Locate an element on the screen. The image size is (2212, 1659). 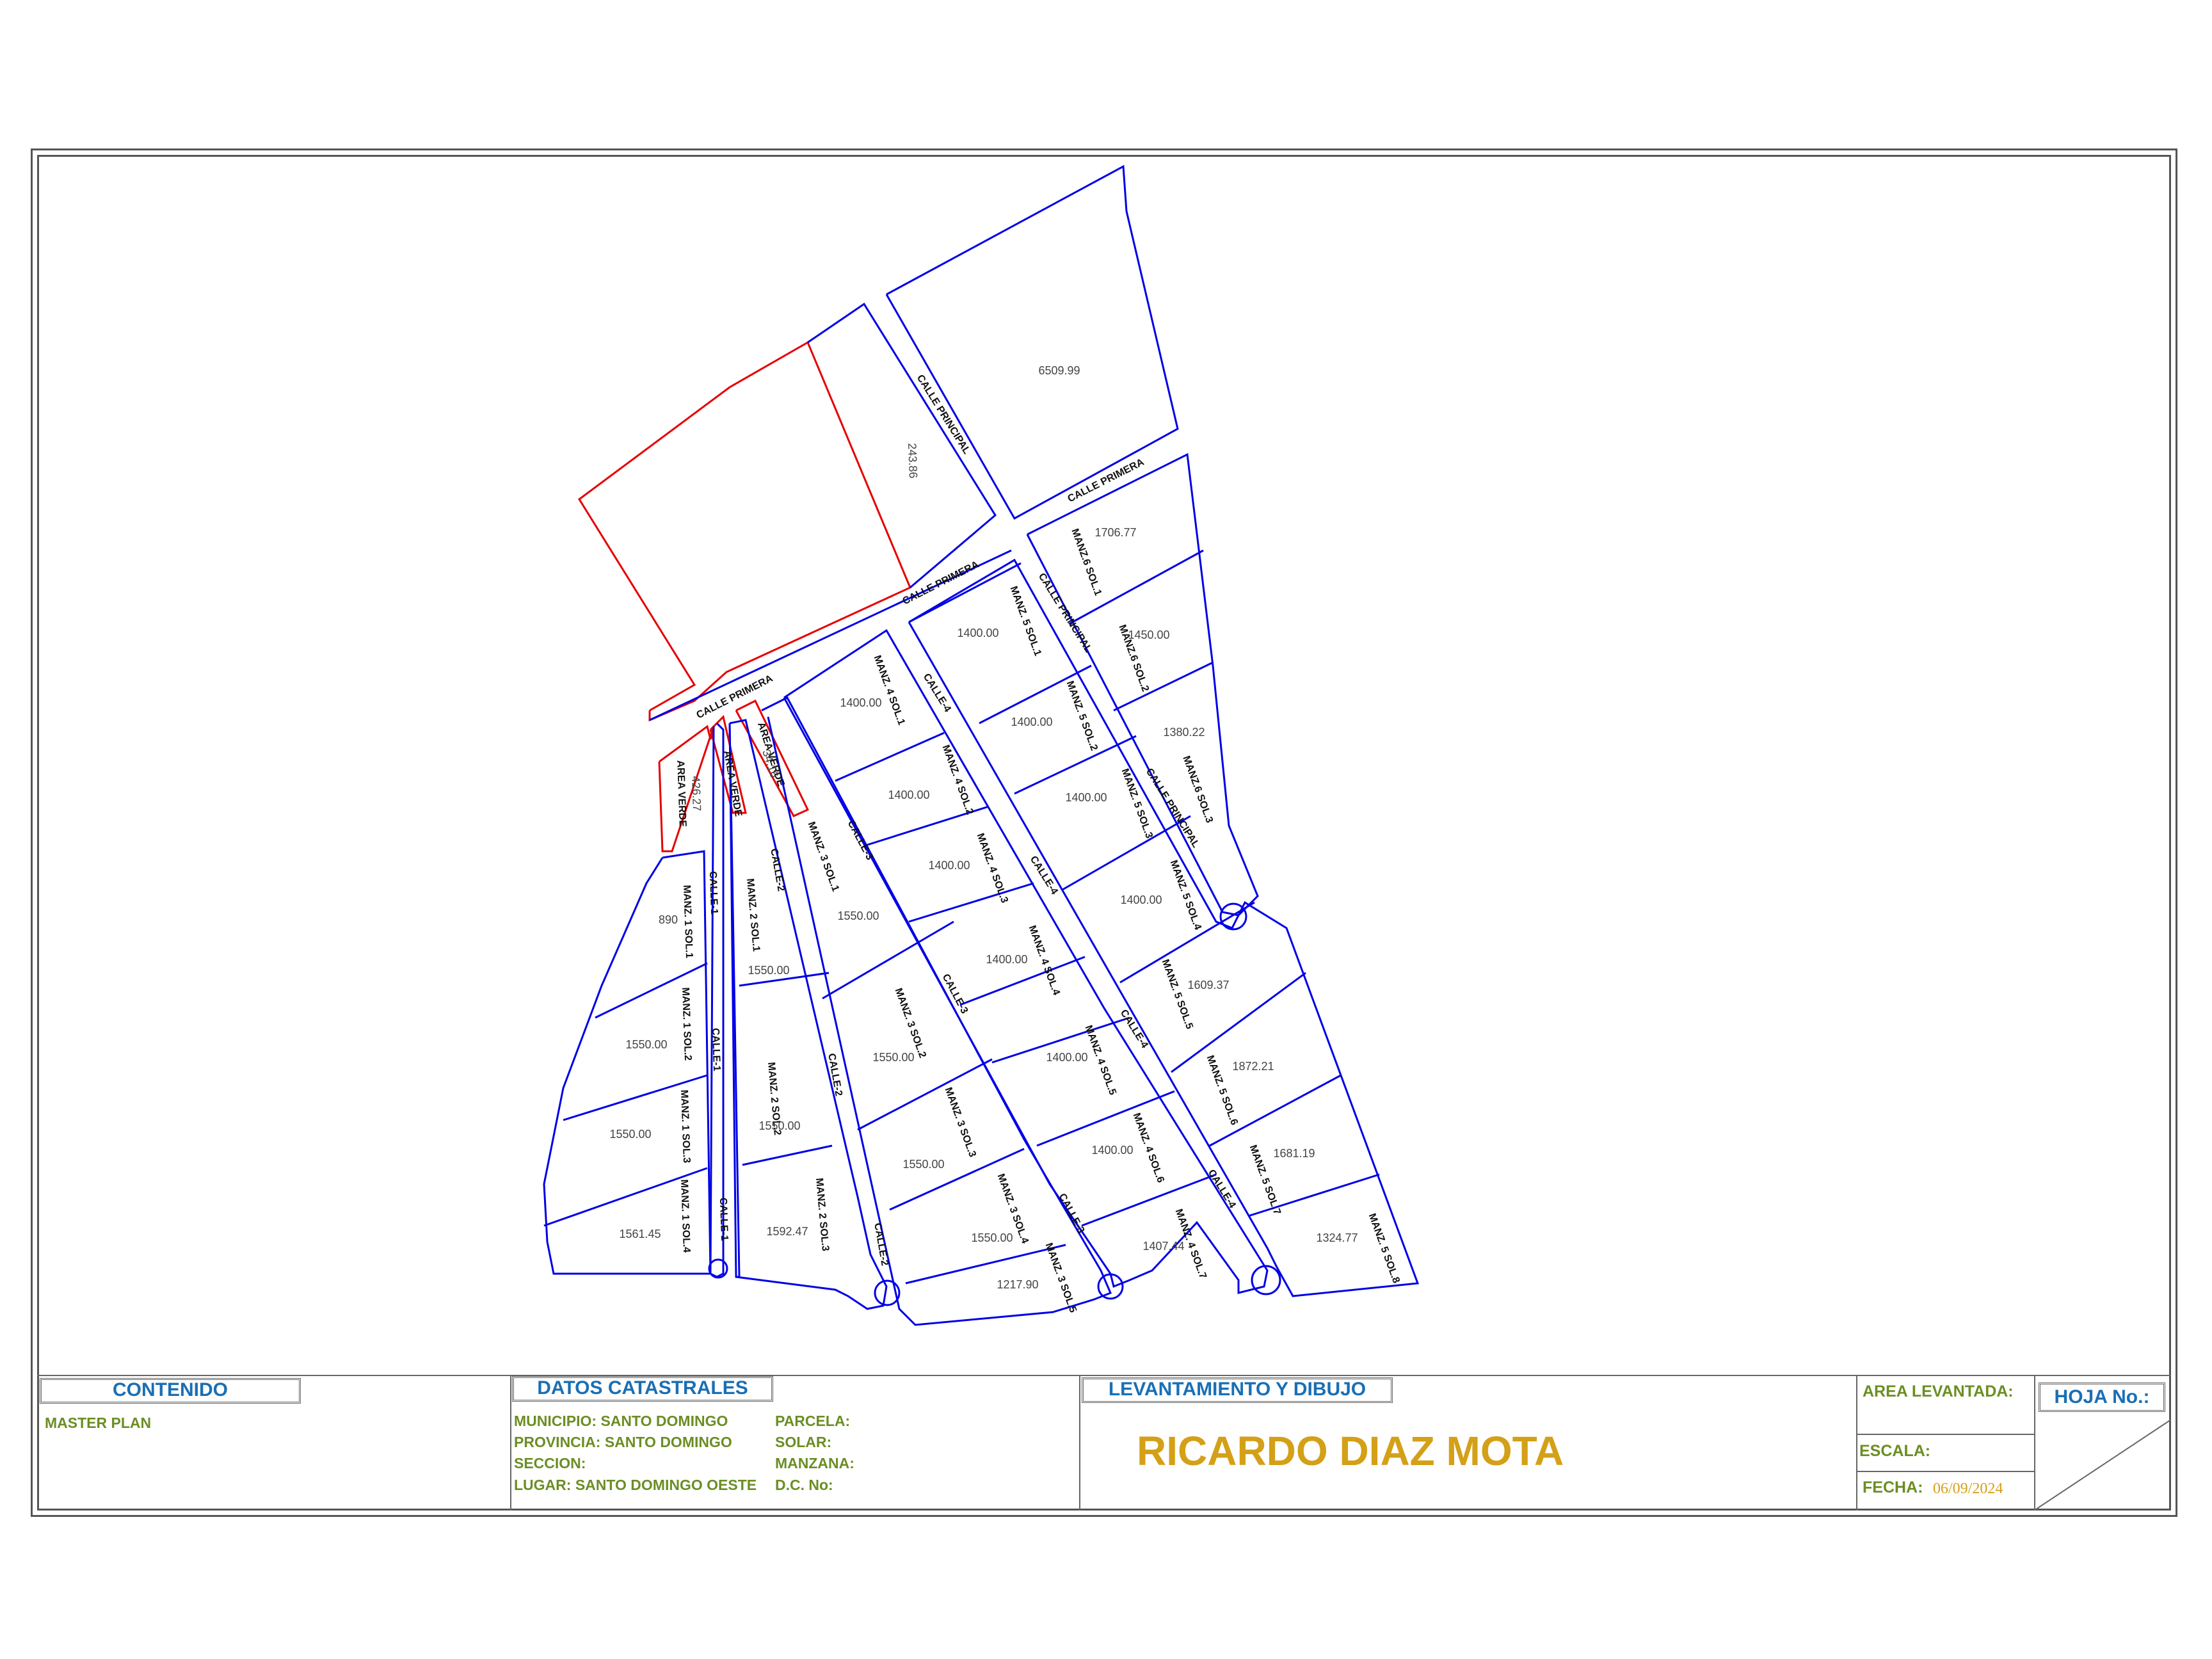
lot-label: MANZ. 3 SOL.3 is located at coordinates (960, 1122).